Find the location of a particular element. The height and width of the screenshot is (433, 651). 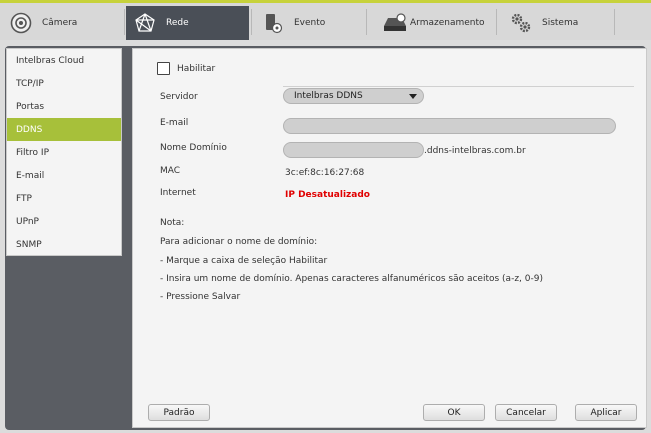

network-icon is located at coordinates (145, 23).